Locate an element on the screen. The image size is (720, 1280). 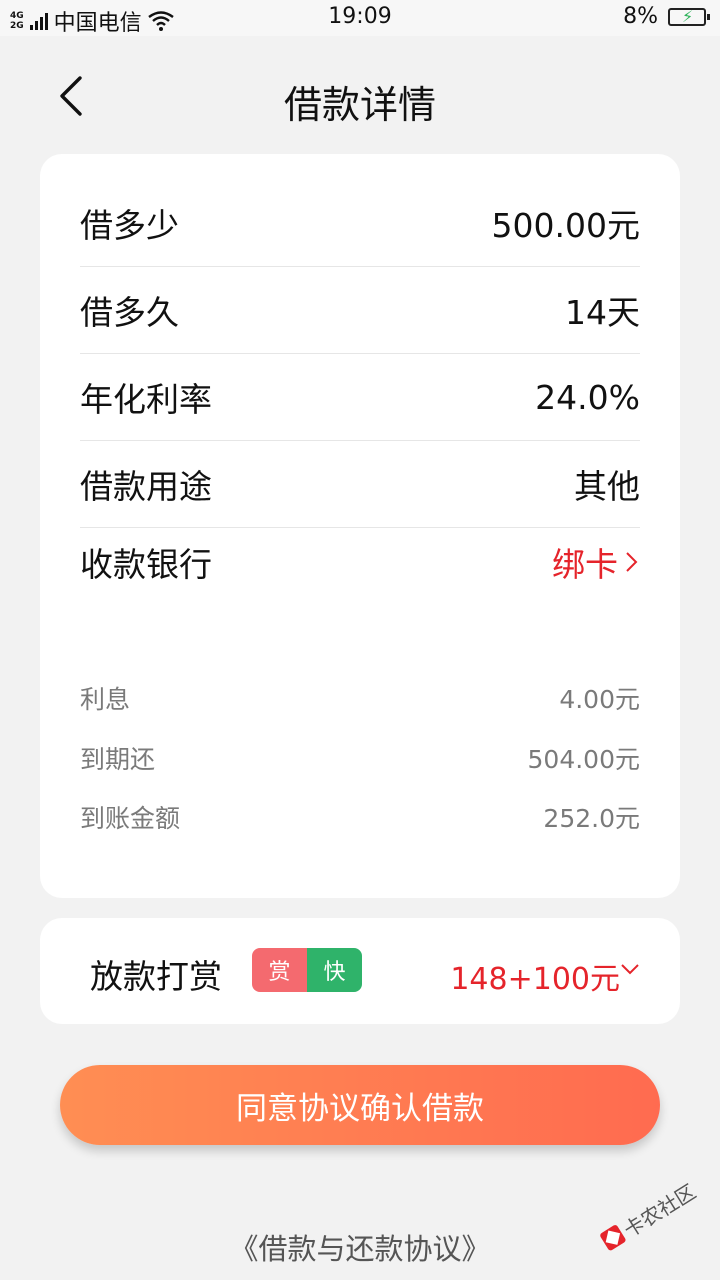
minor-row-interest: 利息 4.00元 is located at coordinates (360, 698).